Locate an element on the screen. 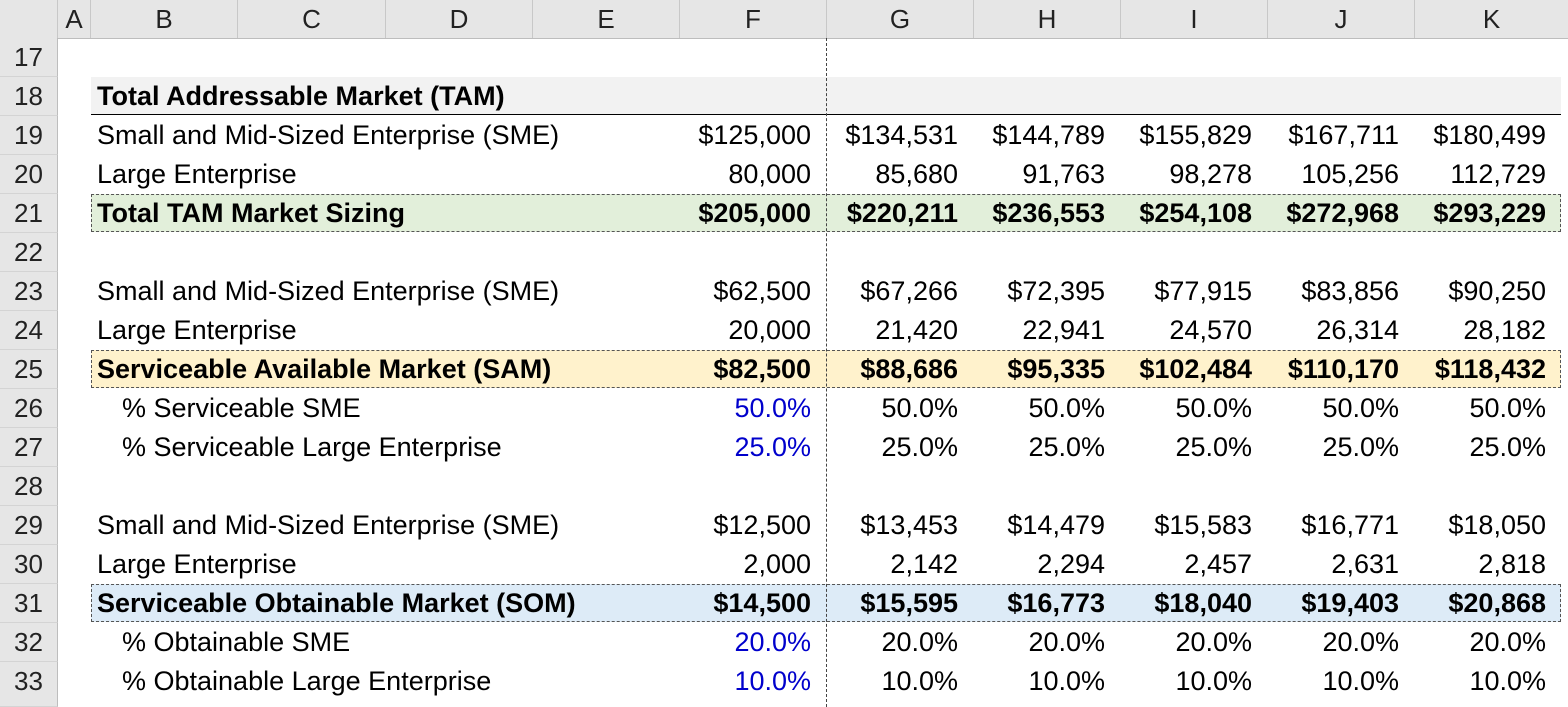  column-header-i: I is located at coordinates (1194, 19).